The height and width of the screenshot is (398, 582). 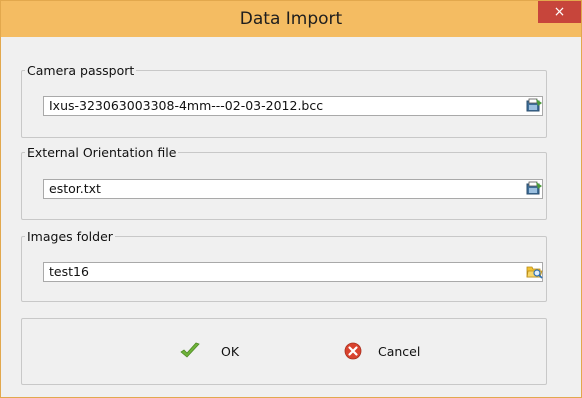 I want to click on ok-button: OK, so click(x=209, y=351).